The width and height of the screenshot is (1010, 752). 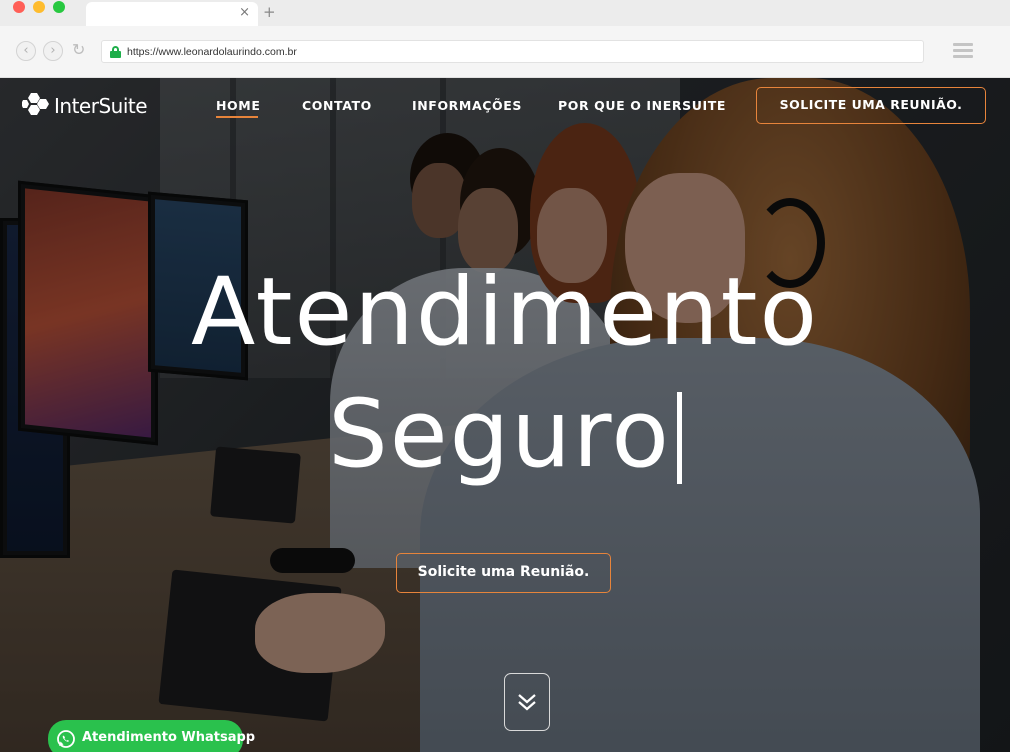 What do you see at coordinates (169, 737) in the screenshot?
I see `whatsapp-label: Atendimento Whatsapp` at bounding box center [169, 737].